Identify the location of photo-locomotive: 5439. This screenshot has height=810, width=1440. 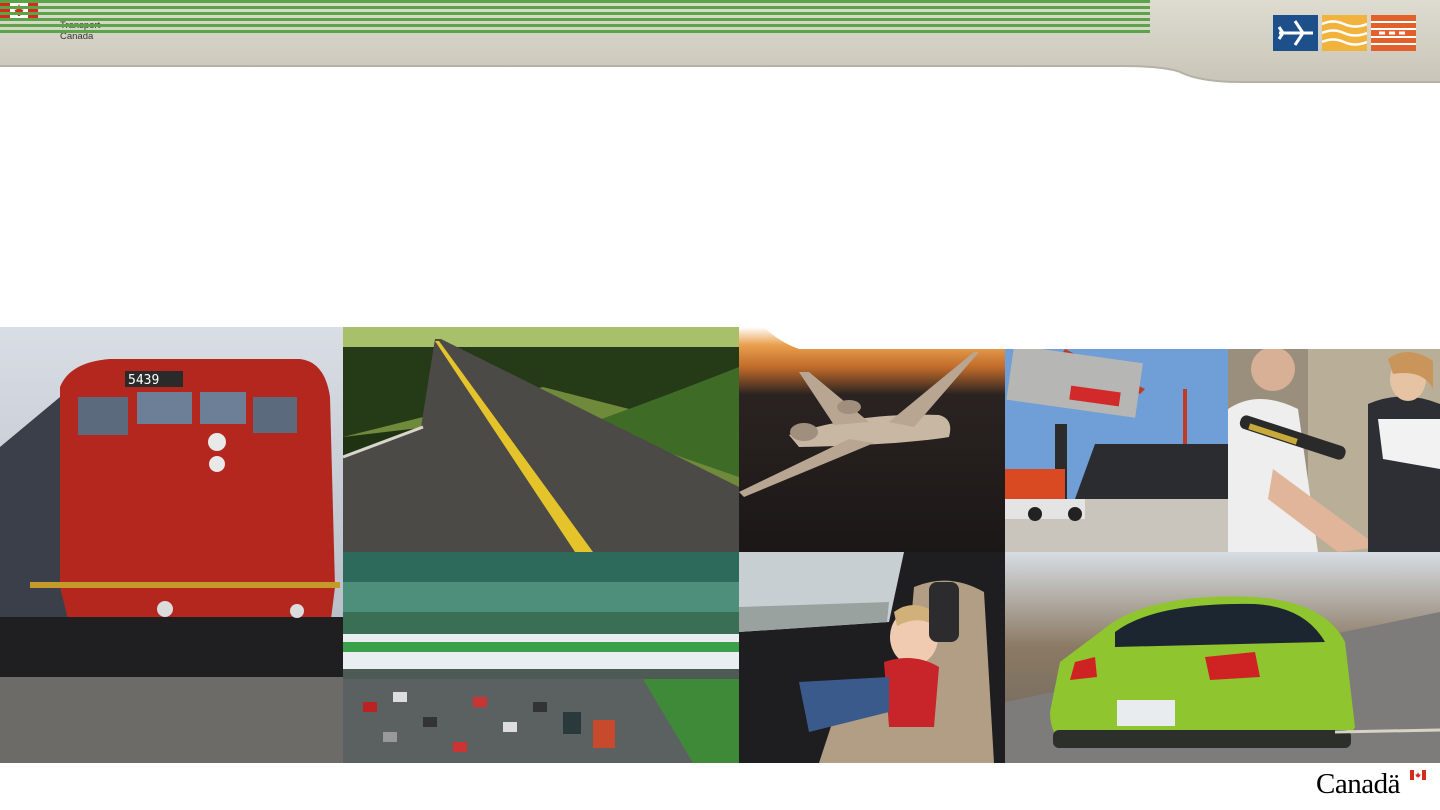
(171, 545).